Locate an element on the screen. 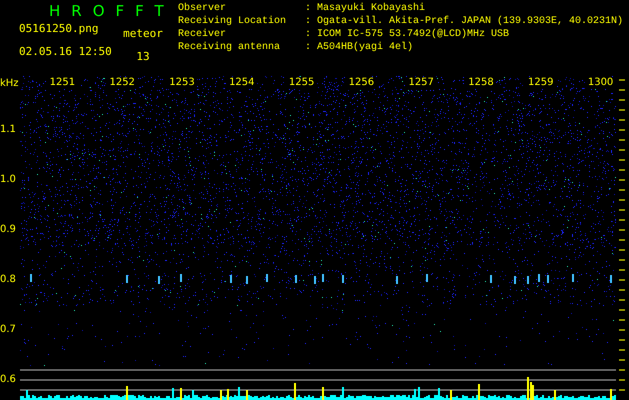  info-label: Observer is located at coordinates (203, 9).